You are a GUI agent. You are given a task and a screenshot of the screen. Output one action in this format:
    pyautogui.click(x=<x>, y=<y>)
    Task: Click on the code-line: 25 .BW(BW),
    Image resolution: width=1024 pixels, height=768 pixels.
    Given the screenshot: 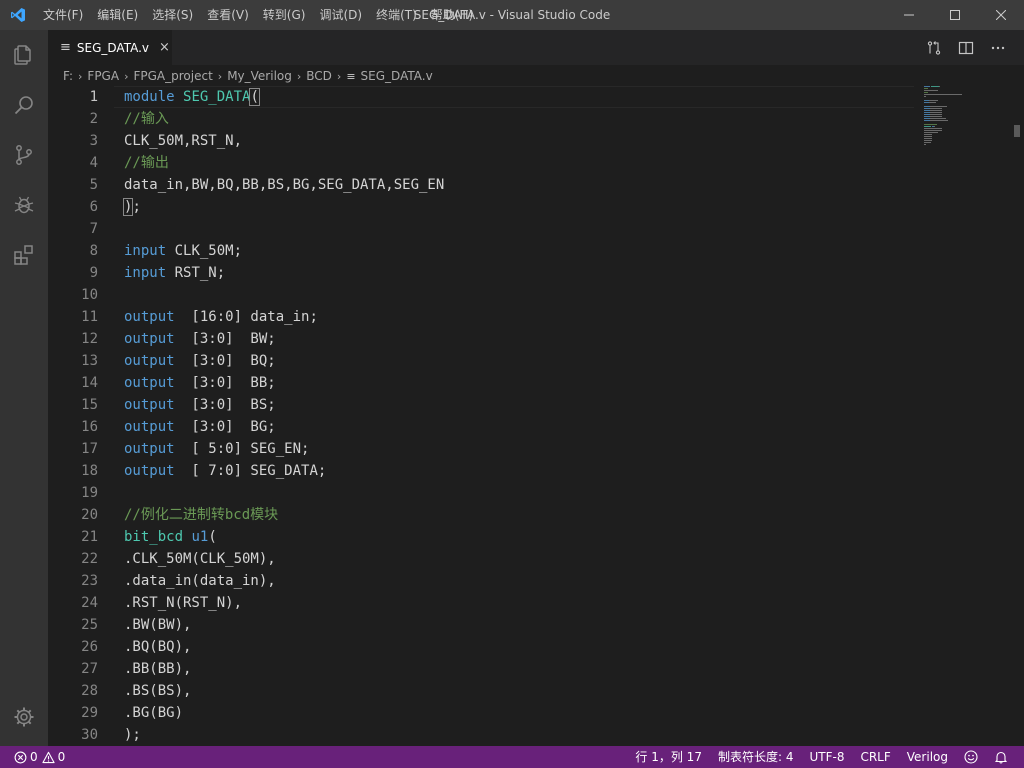 What is the action you would take?
    pyautogui.click(x=483, y=625)
    